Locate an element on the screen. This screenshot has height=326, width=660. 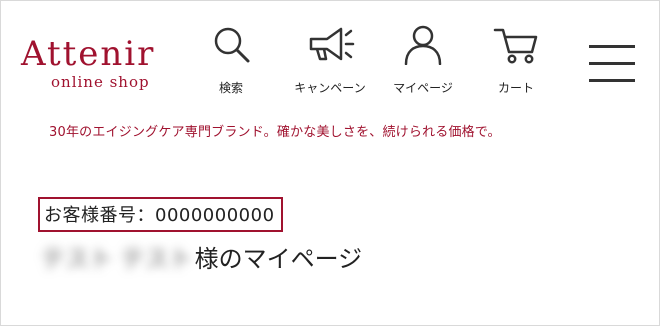
cart-icon is located at coordinates (515, 46).